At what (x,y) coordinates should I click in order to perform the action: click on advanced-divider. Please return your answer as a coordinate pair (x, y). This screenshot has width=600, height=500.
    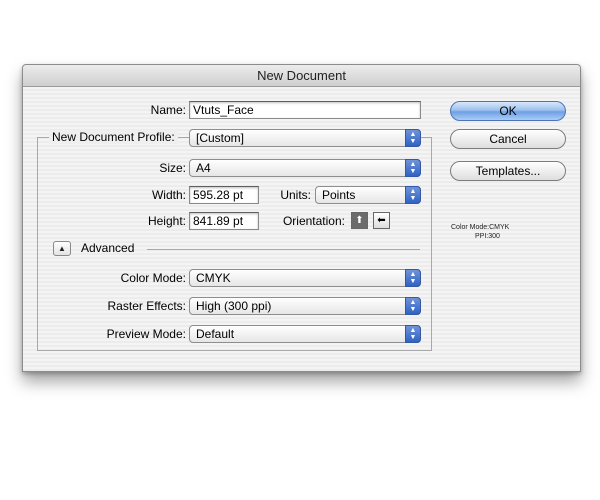
    Looking at the image, I should click on (283, 249).